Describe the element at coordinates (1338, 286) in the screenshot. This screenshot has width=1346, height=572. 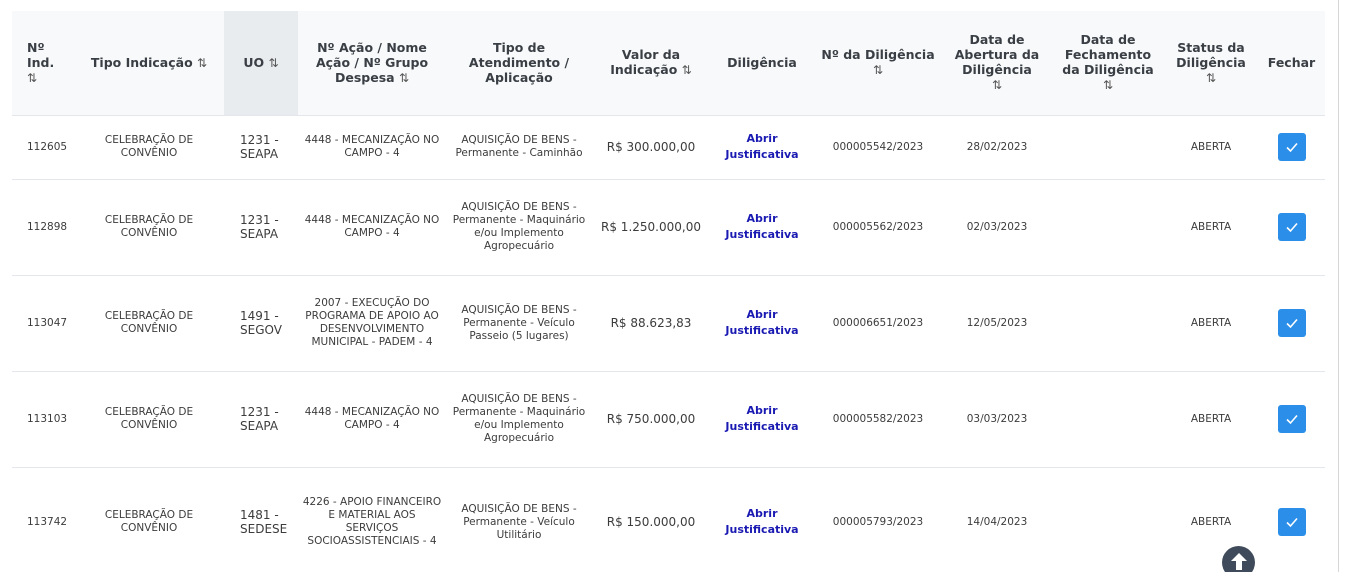
I see `vertical-scrollbar` at that location.